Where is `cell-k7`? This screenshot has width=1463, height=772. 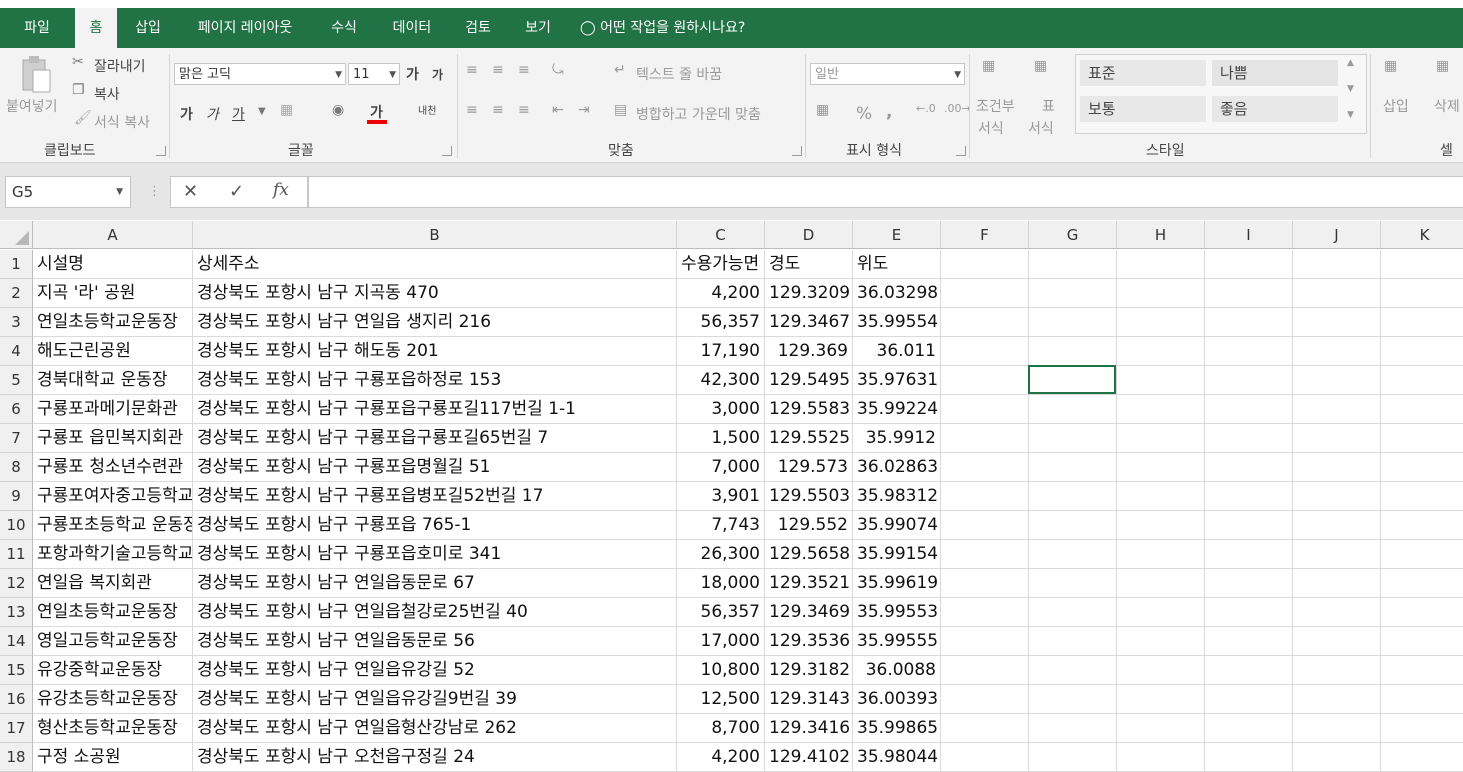 cell-k7 is located at coordinates (1422, 438).